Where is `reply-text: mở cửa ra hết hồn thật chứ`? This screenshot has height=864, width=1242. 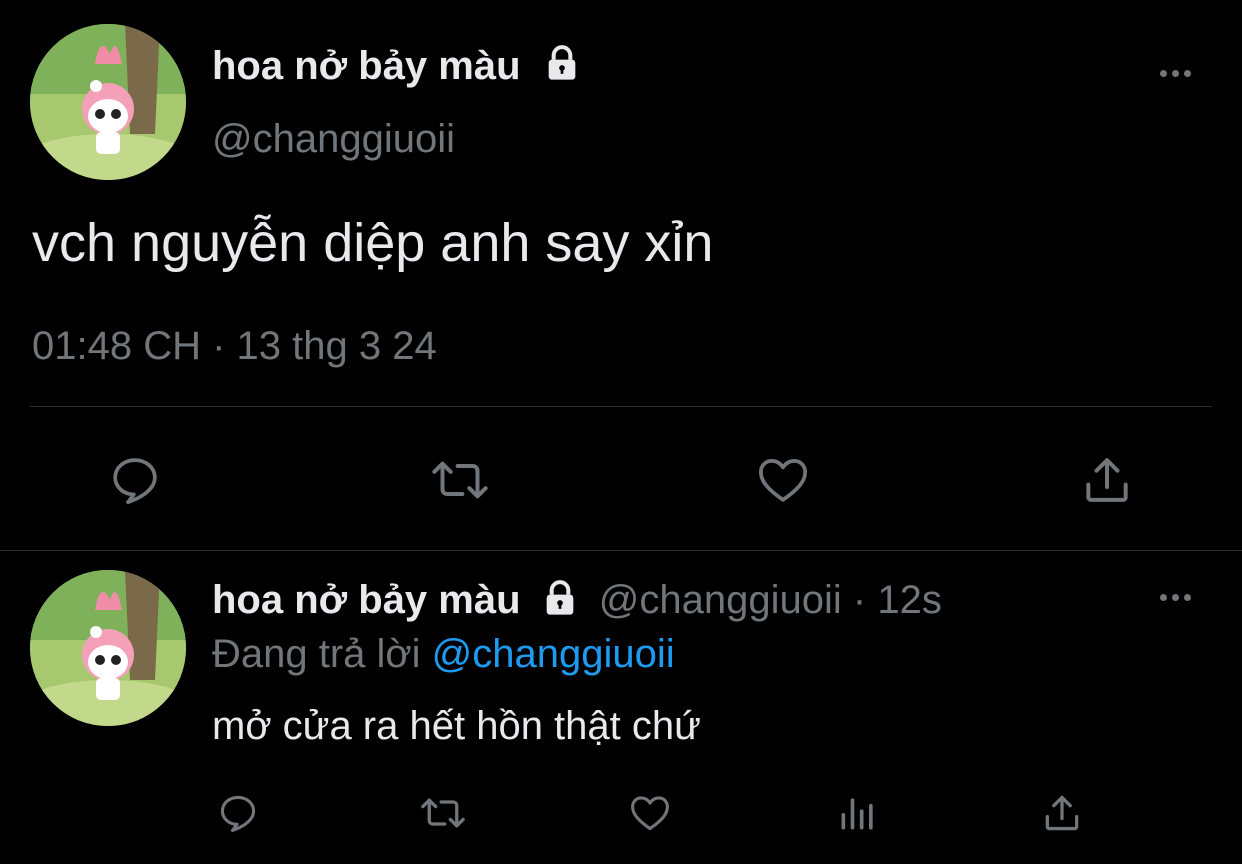 reply-text: mở cửa ra hết hồn thật chứ is located at coordinates (456, 726).